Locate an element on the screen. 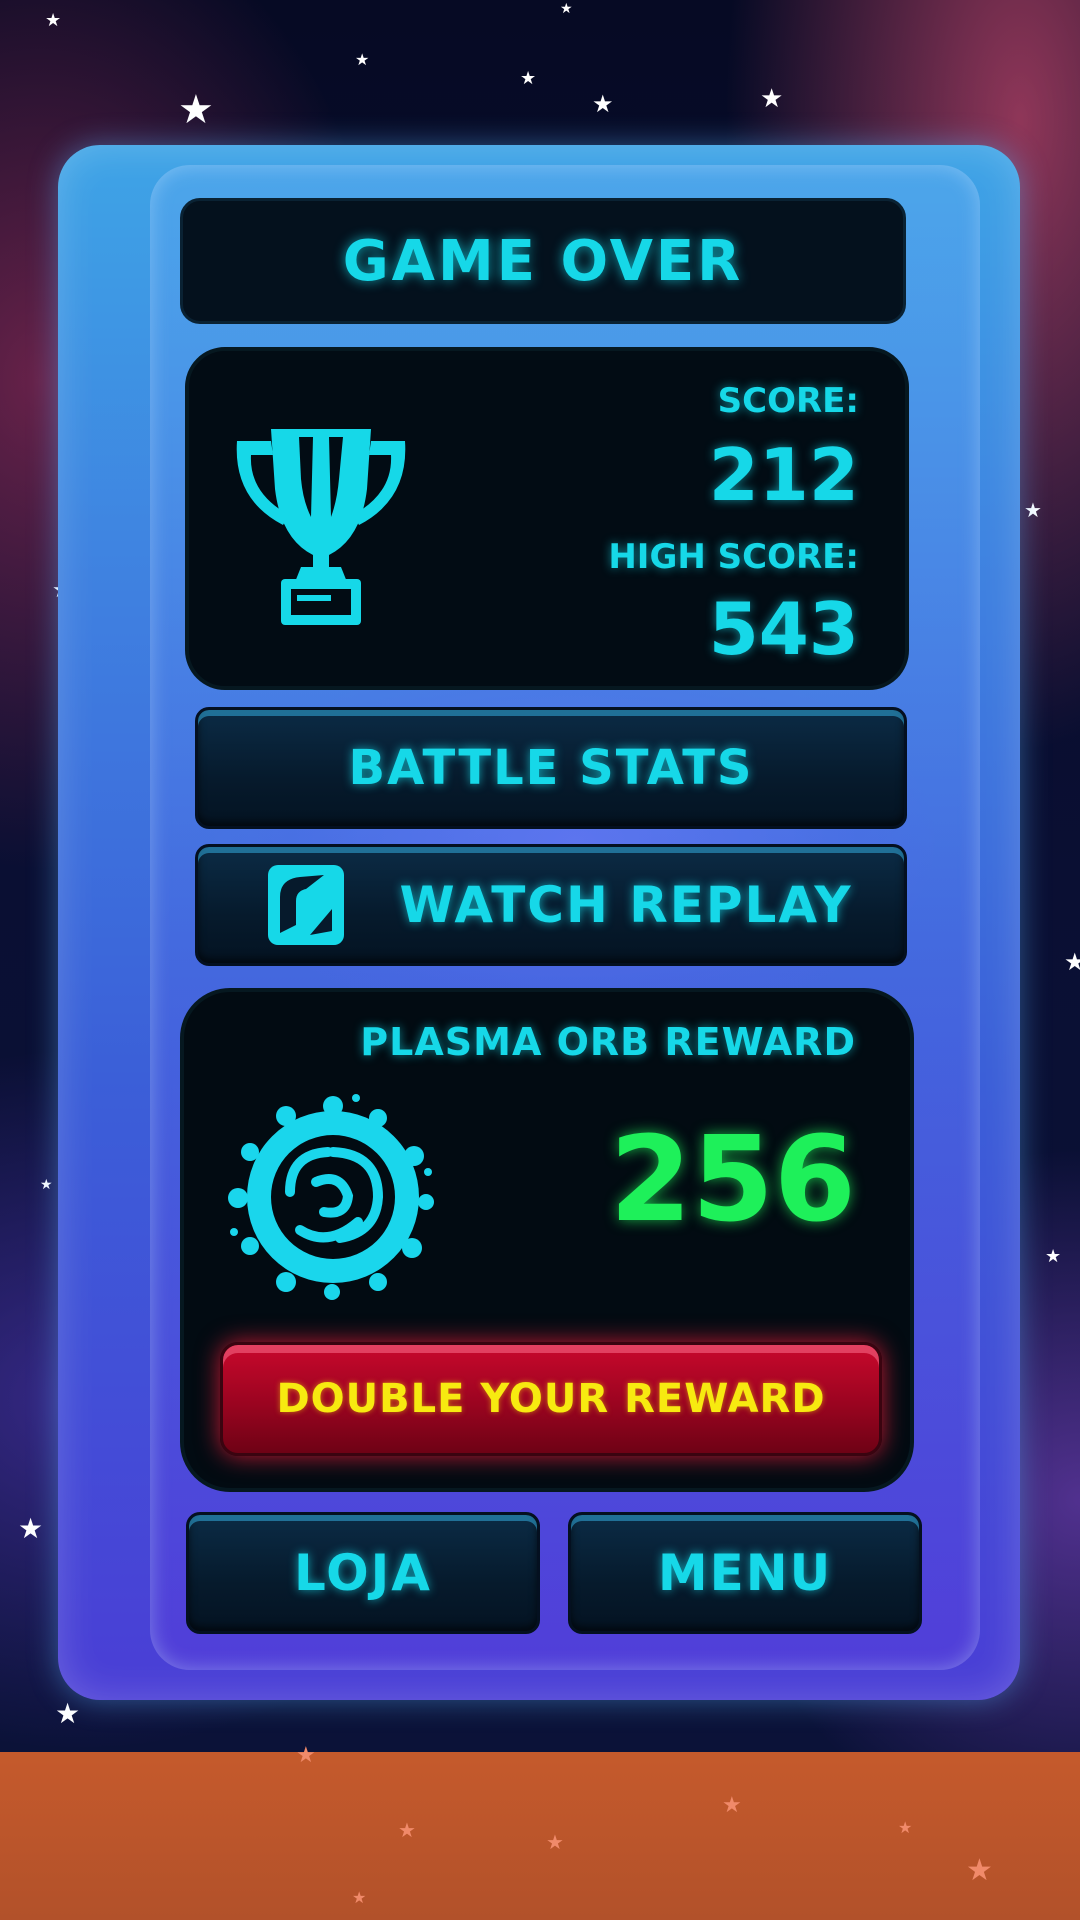 The image size is (1080, 1920). watch-replay-label: WATCH REPLAY is located at coordinates (626, 905).